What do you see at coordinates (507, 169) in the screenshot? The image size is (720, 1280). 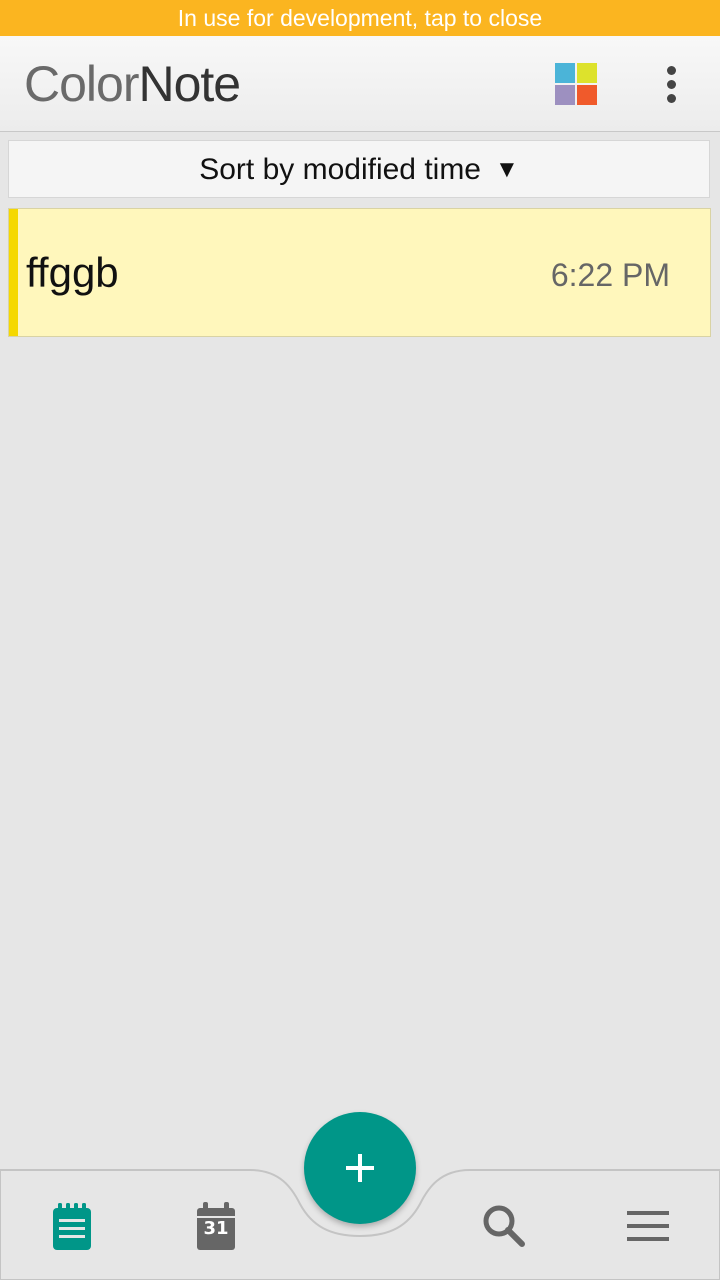 I see `dropdown-arrow-icon: ▼` at bounding box center [507, 169].